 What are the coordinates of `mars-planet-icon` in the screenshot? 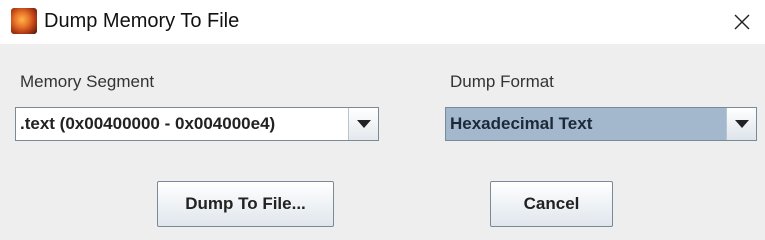 It's located at (24, 21).